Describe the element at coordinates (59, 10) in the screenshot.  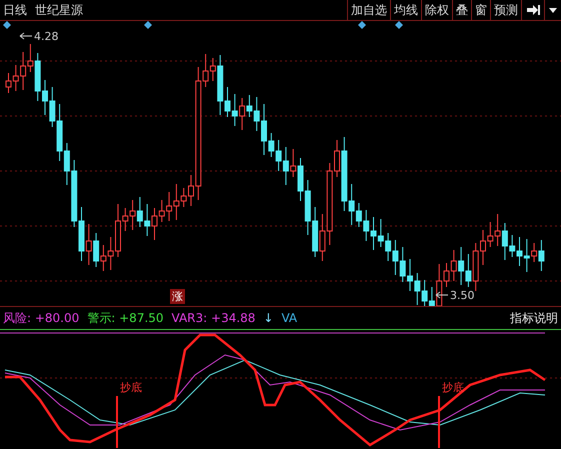
I see `stock-name: 世纪星源` at that location.